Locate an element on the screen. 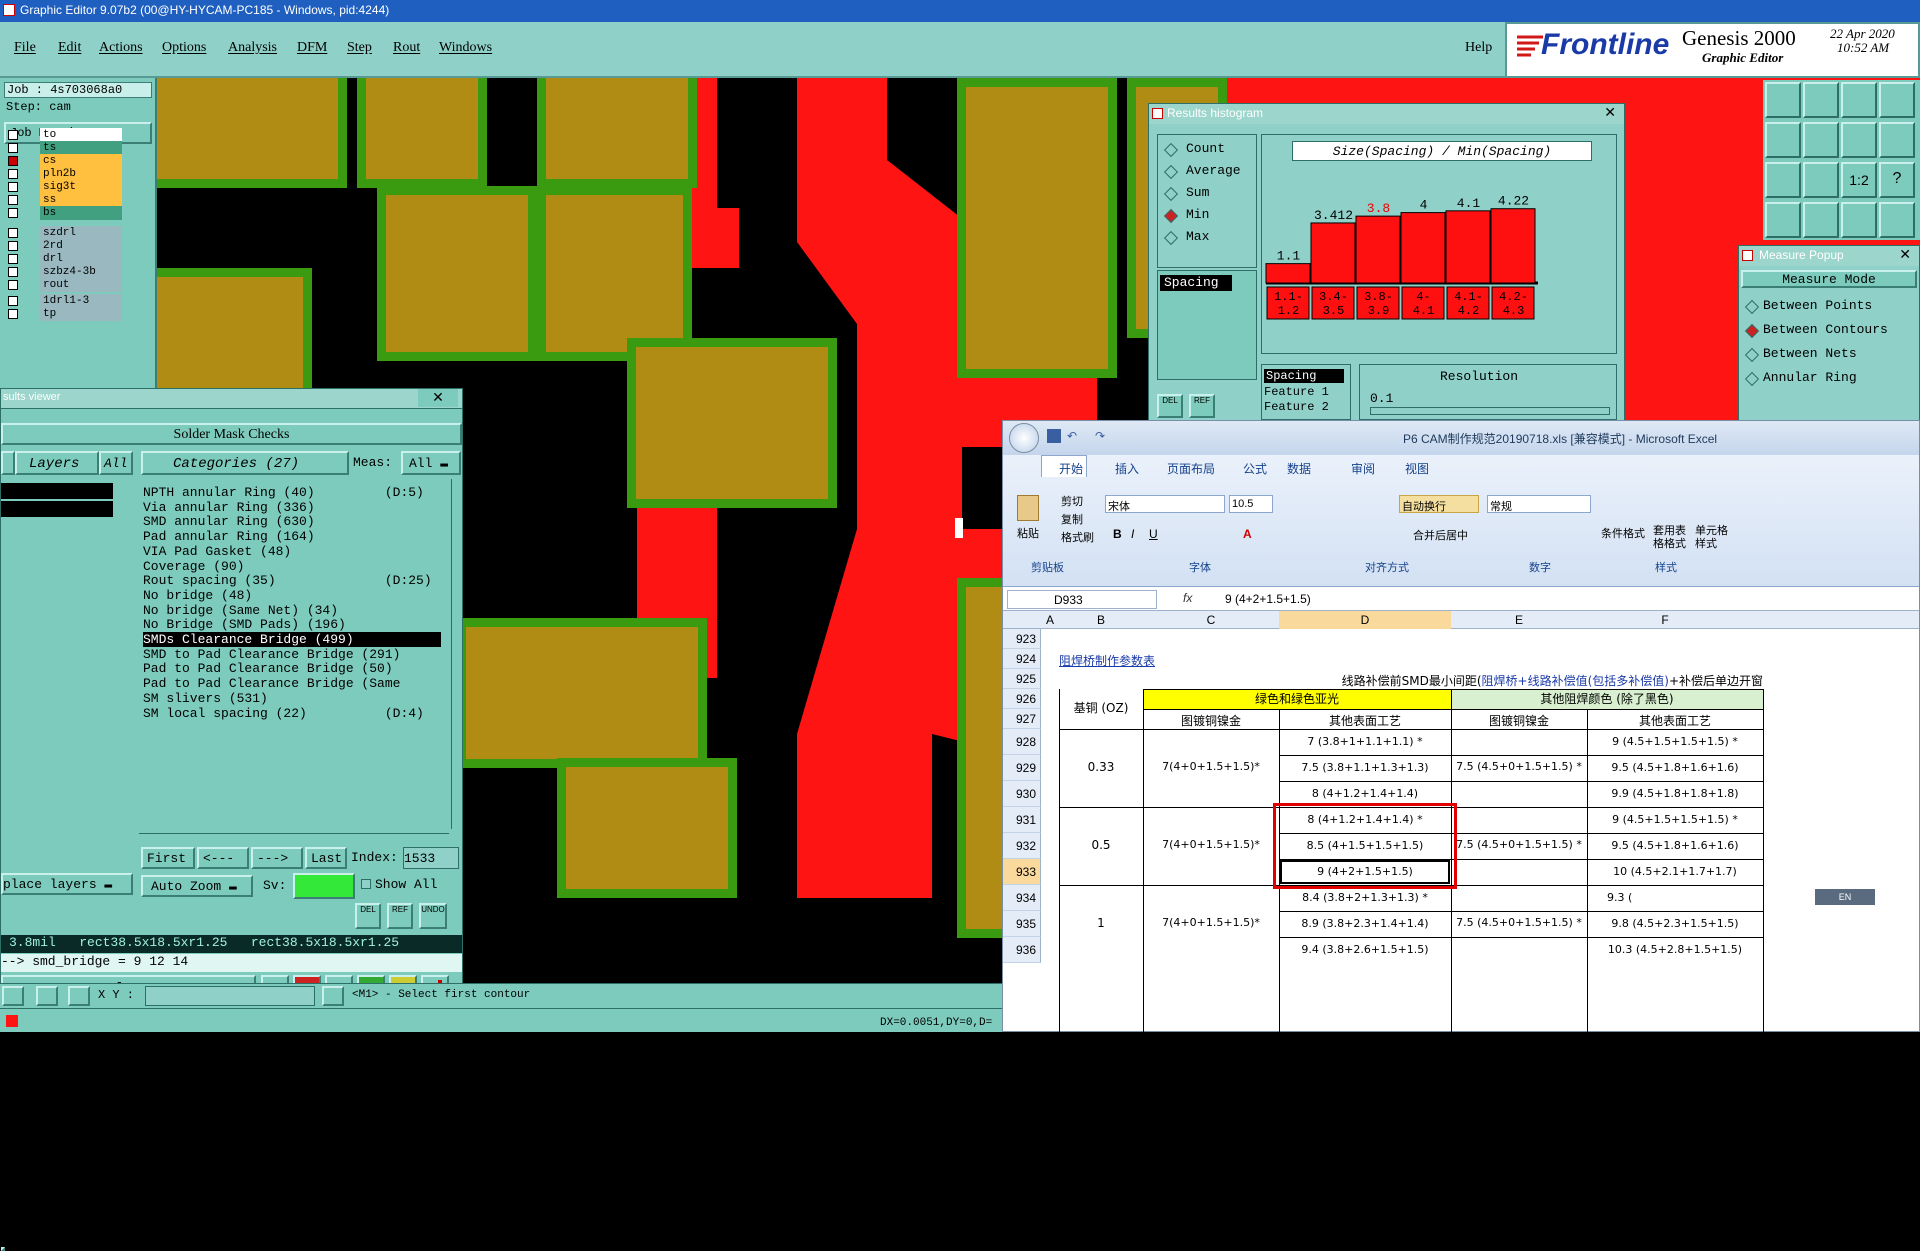 The height and width of the screenshot is (1251, 1920). category-item: Pad to Pad Clearance Bridge (Same is located at coordinates (271, 683).